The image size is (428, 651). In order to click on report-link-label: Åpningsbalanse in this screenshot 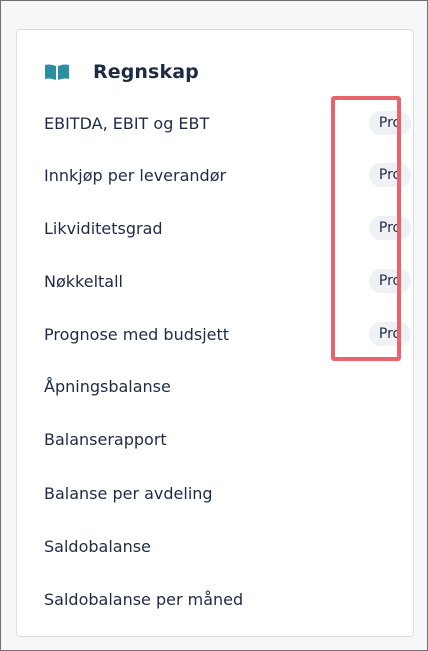, I will do `click(107, 386)`.